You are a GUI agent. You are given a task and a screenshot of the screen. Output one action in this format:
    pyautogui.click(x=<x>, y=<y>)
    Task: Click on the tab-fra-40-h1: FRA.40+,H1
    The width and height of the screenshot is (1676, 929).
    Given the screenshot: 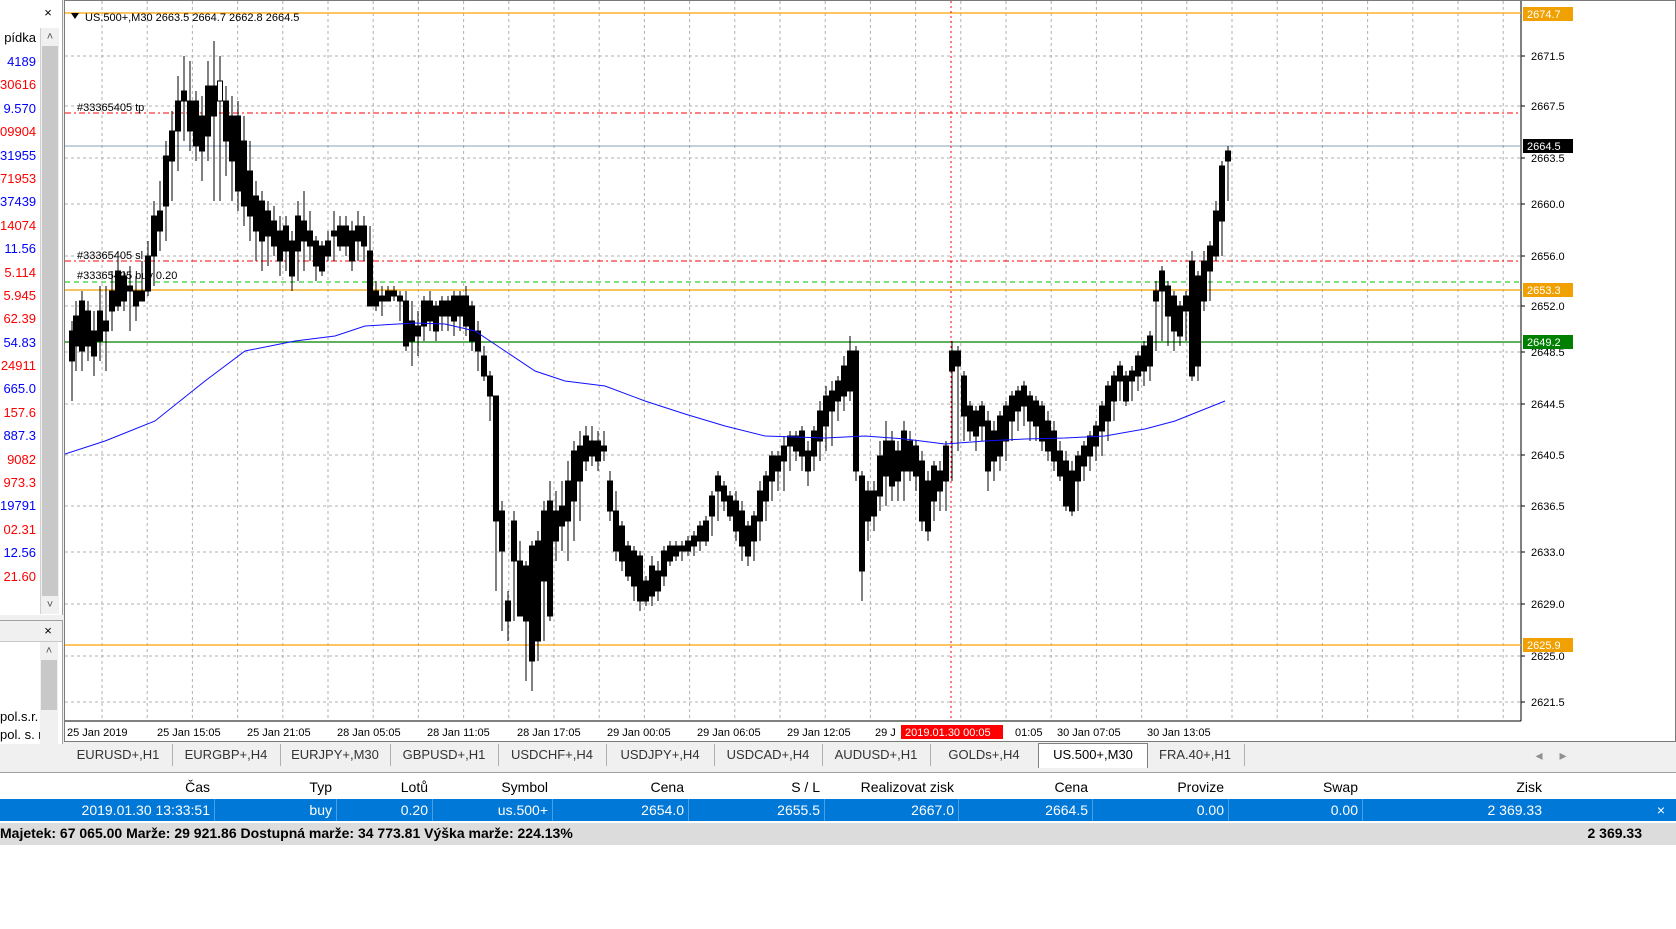 What is the action you would take?
    pyautogui.click(x=1195, y=755)
    